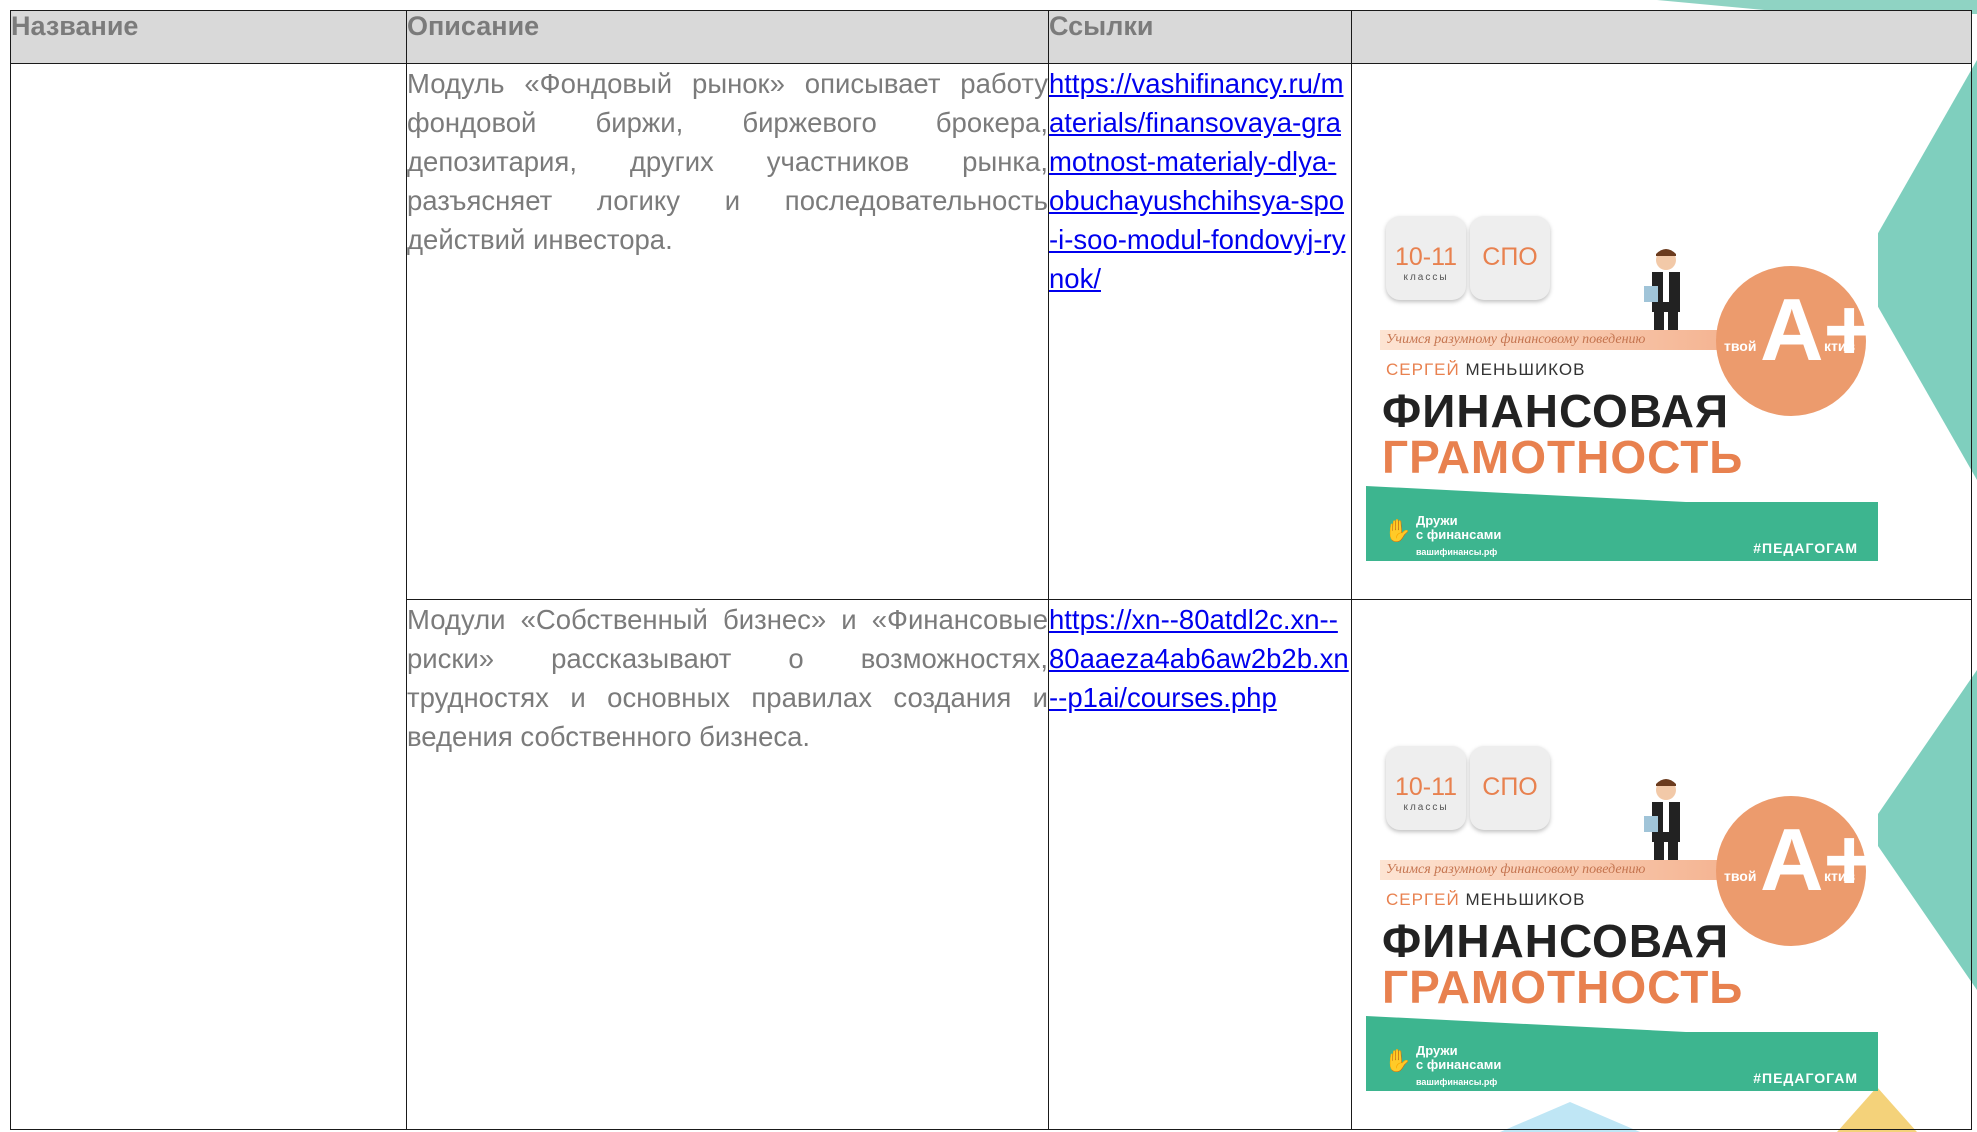 The width and height of the screenshot is (1977, 1132). Describe the element at coordinates (208, 37) in the screenshot. I see `column-header-name: Название` at that location.